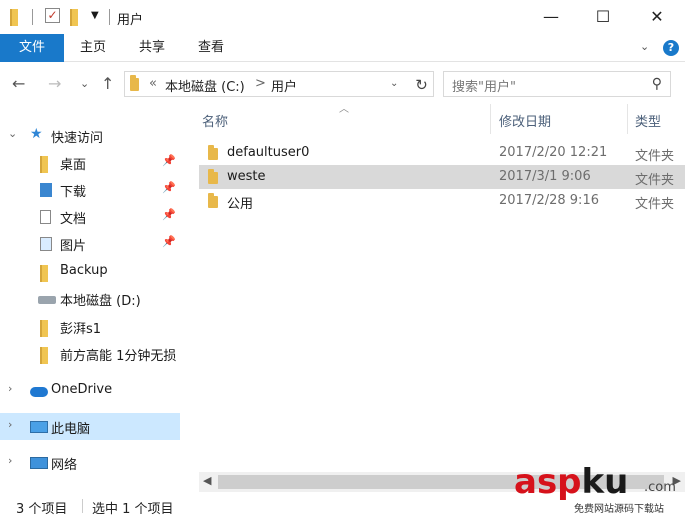 The height and width of the screenshot is (520, 685). I want to click on nav-item-drive-d: 本地磁盘 (D:), so click(90, 298).